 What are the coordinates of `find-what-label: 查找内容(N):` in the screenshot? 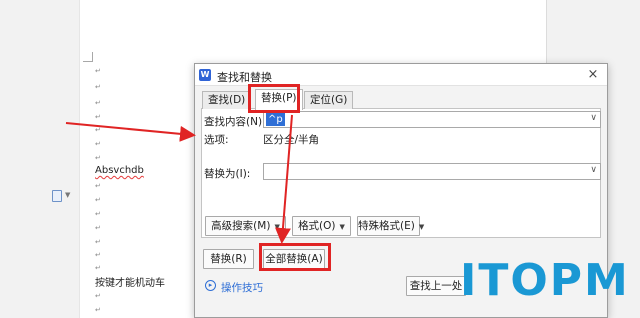 It's located at (235, 122).